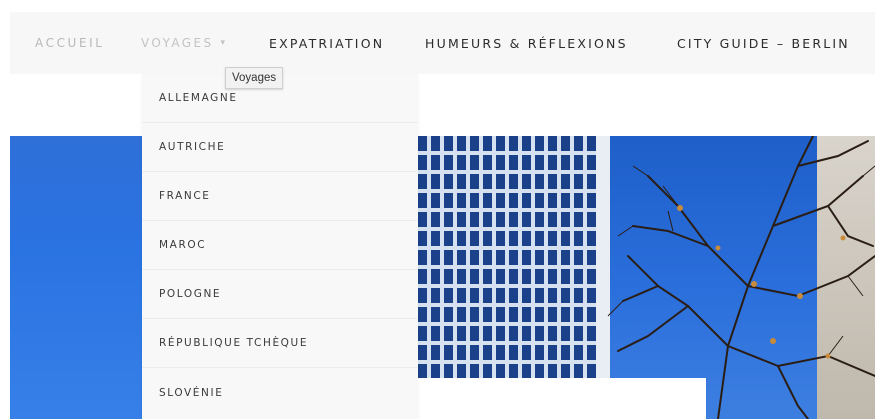 Image resolution: width=875 pixels, height=419 pixels. I want to click on content-card-top, so click(562, 398).